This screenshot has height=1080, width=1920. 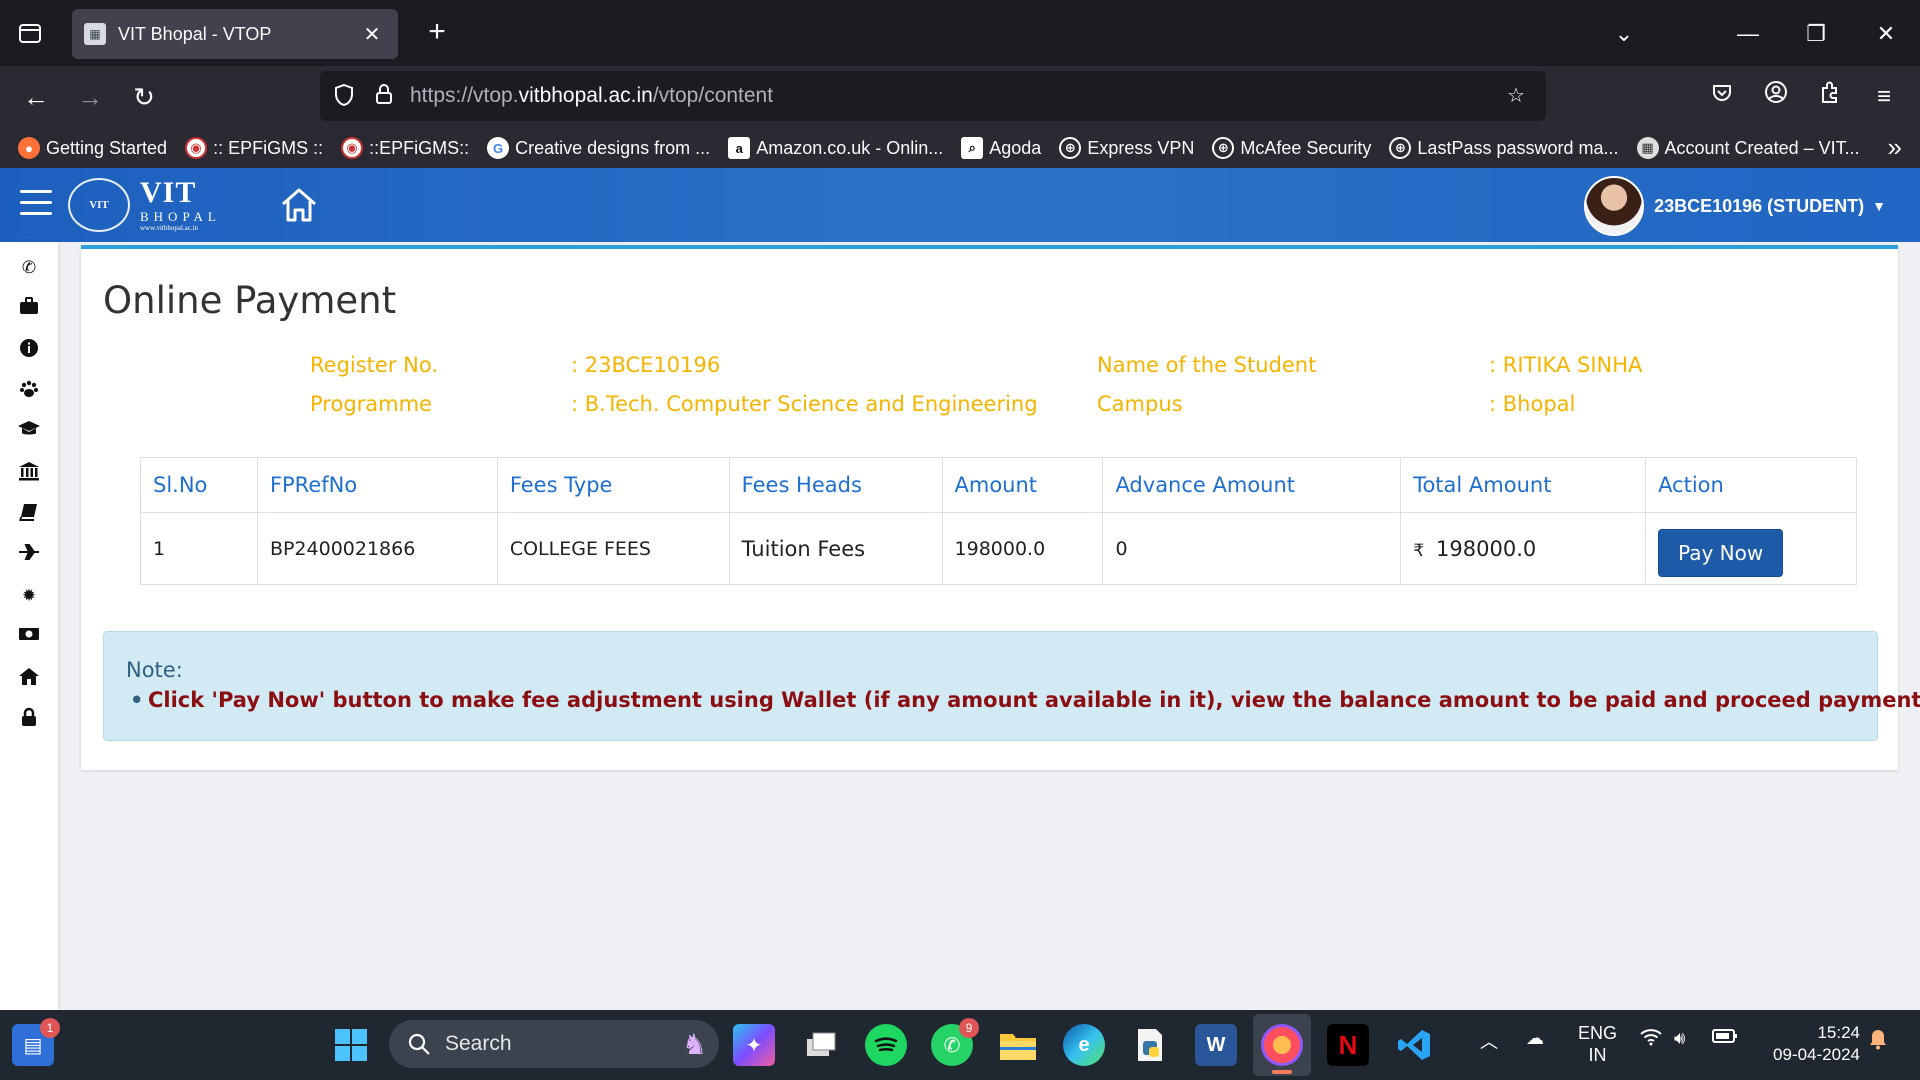 What do you see at coordinates (1805, 1044) in the screenshot?
I see `clock: 15:24 09-04-2024` at bounding box center [1805, 1044].